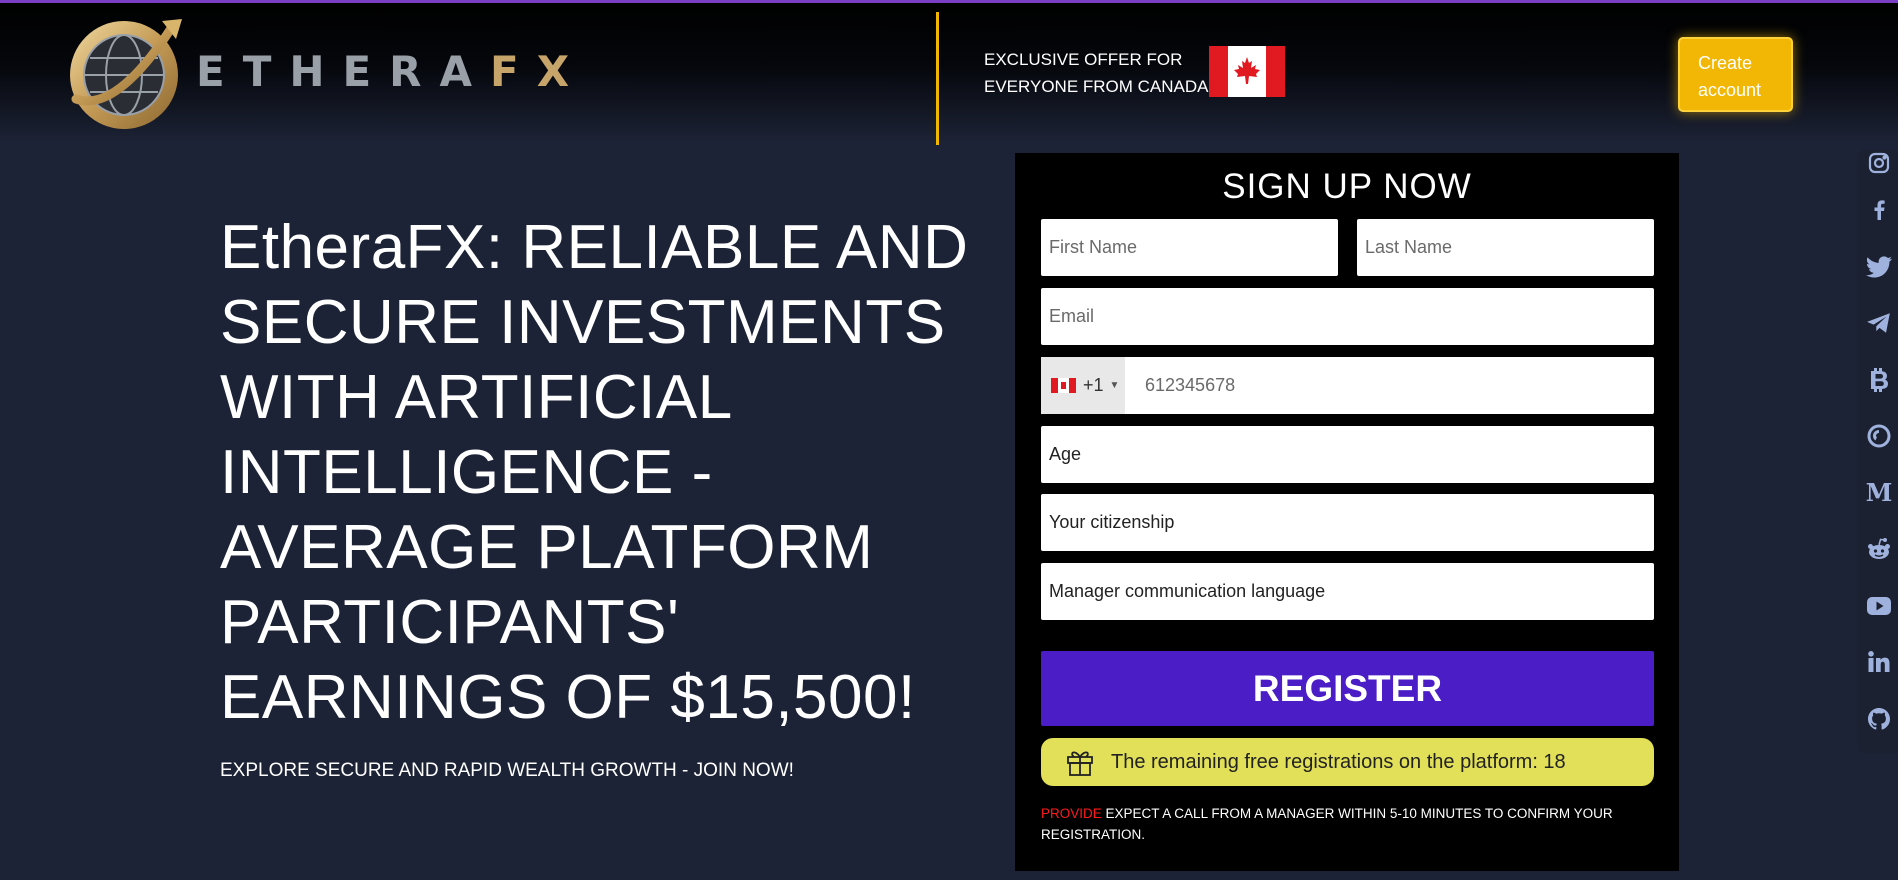 This screenshot has height=880, width=1898. I want to click on logo-wordmark: ETHERAFX, so click(391, 71).